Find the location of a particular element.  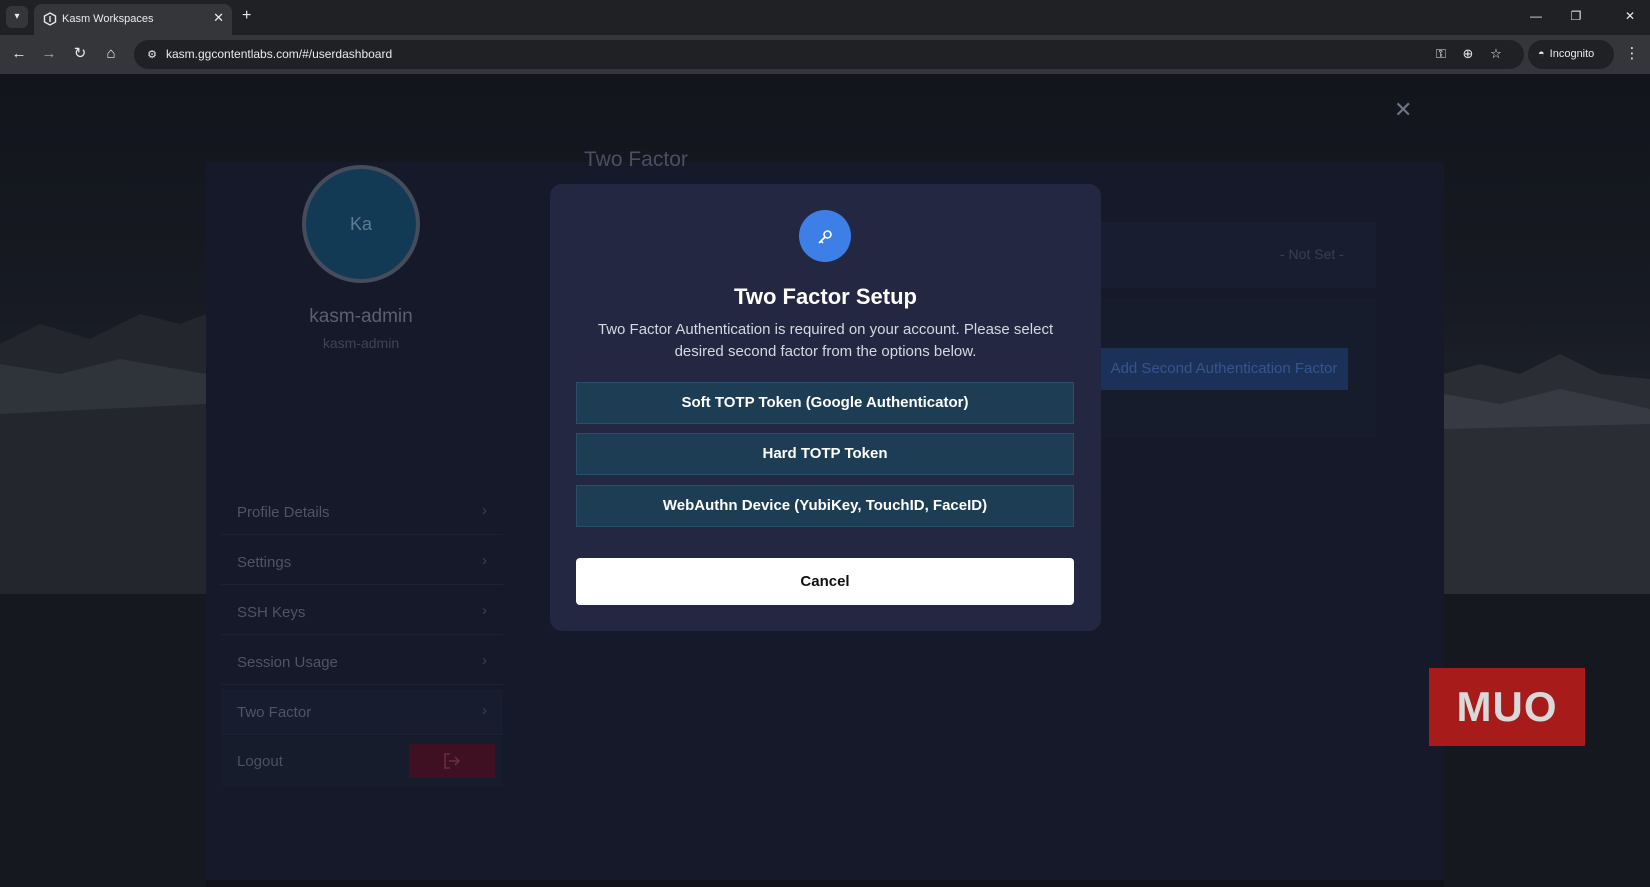

muo-watermark-logo: MUO is located at coordinates (1507, 707).